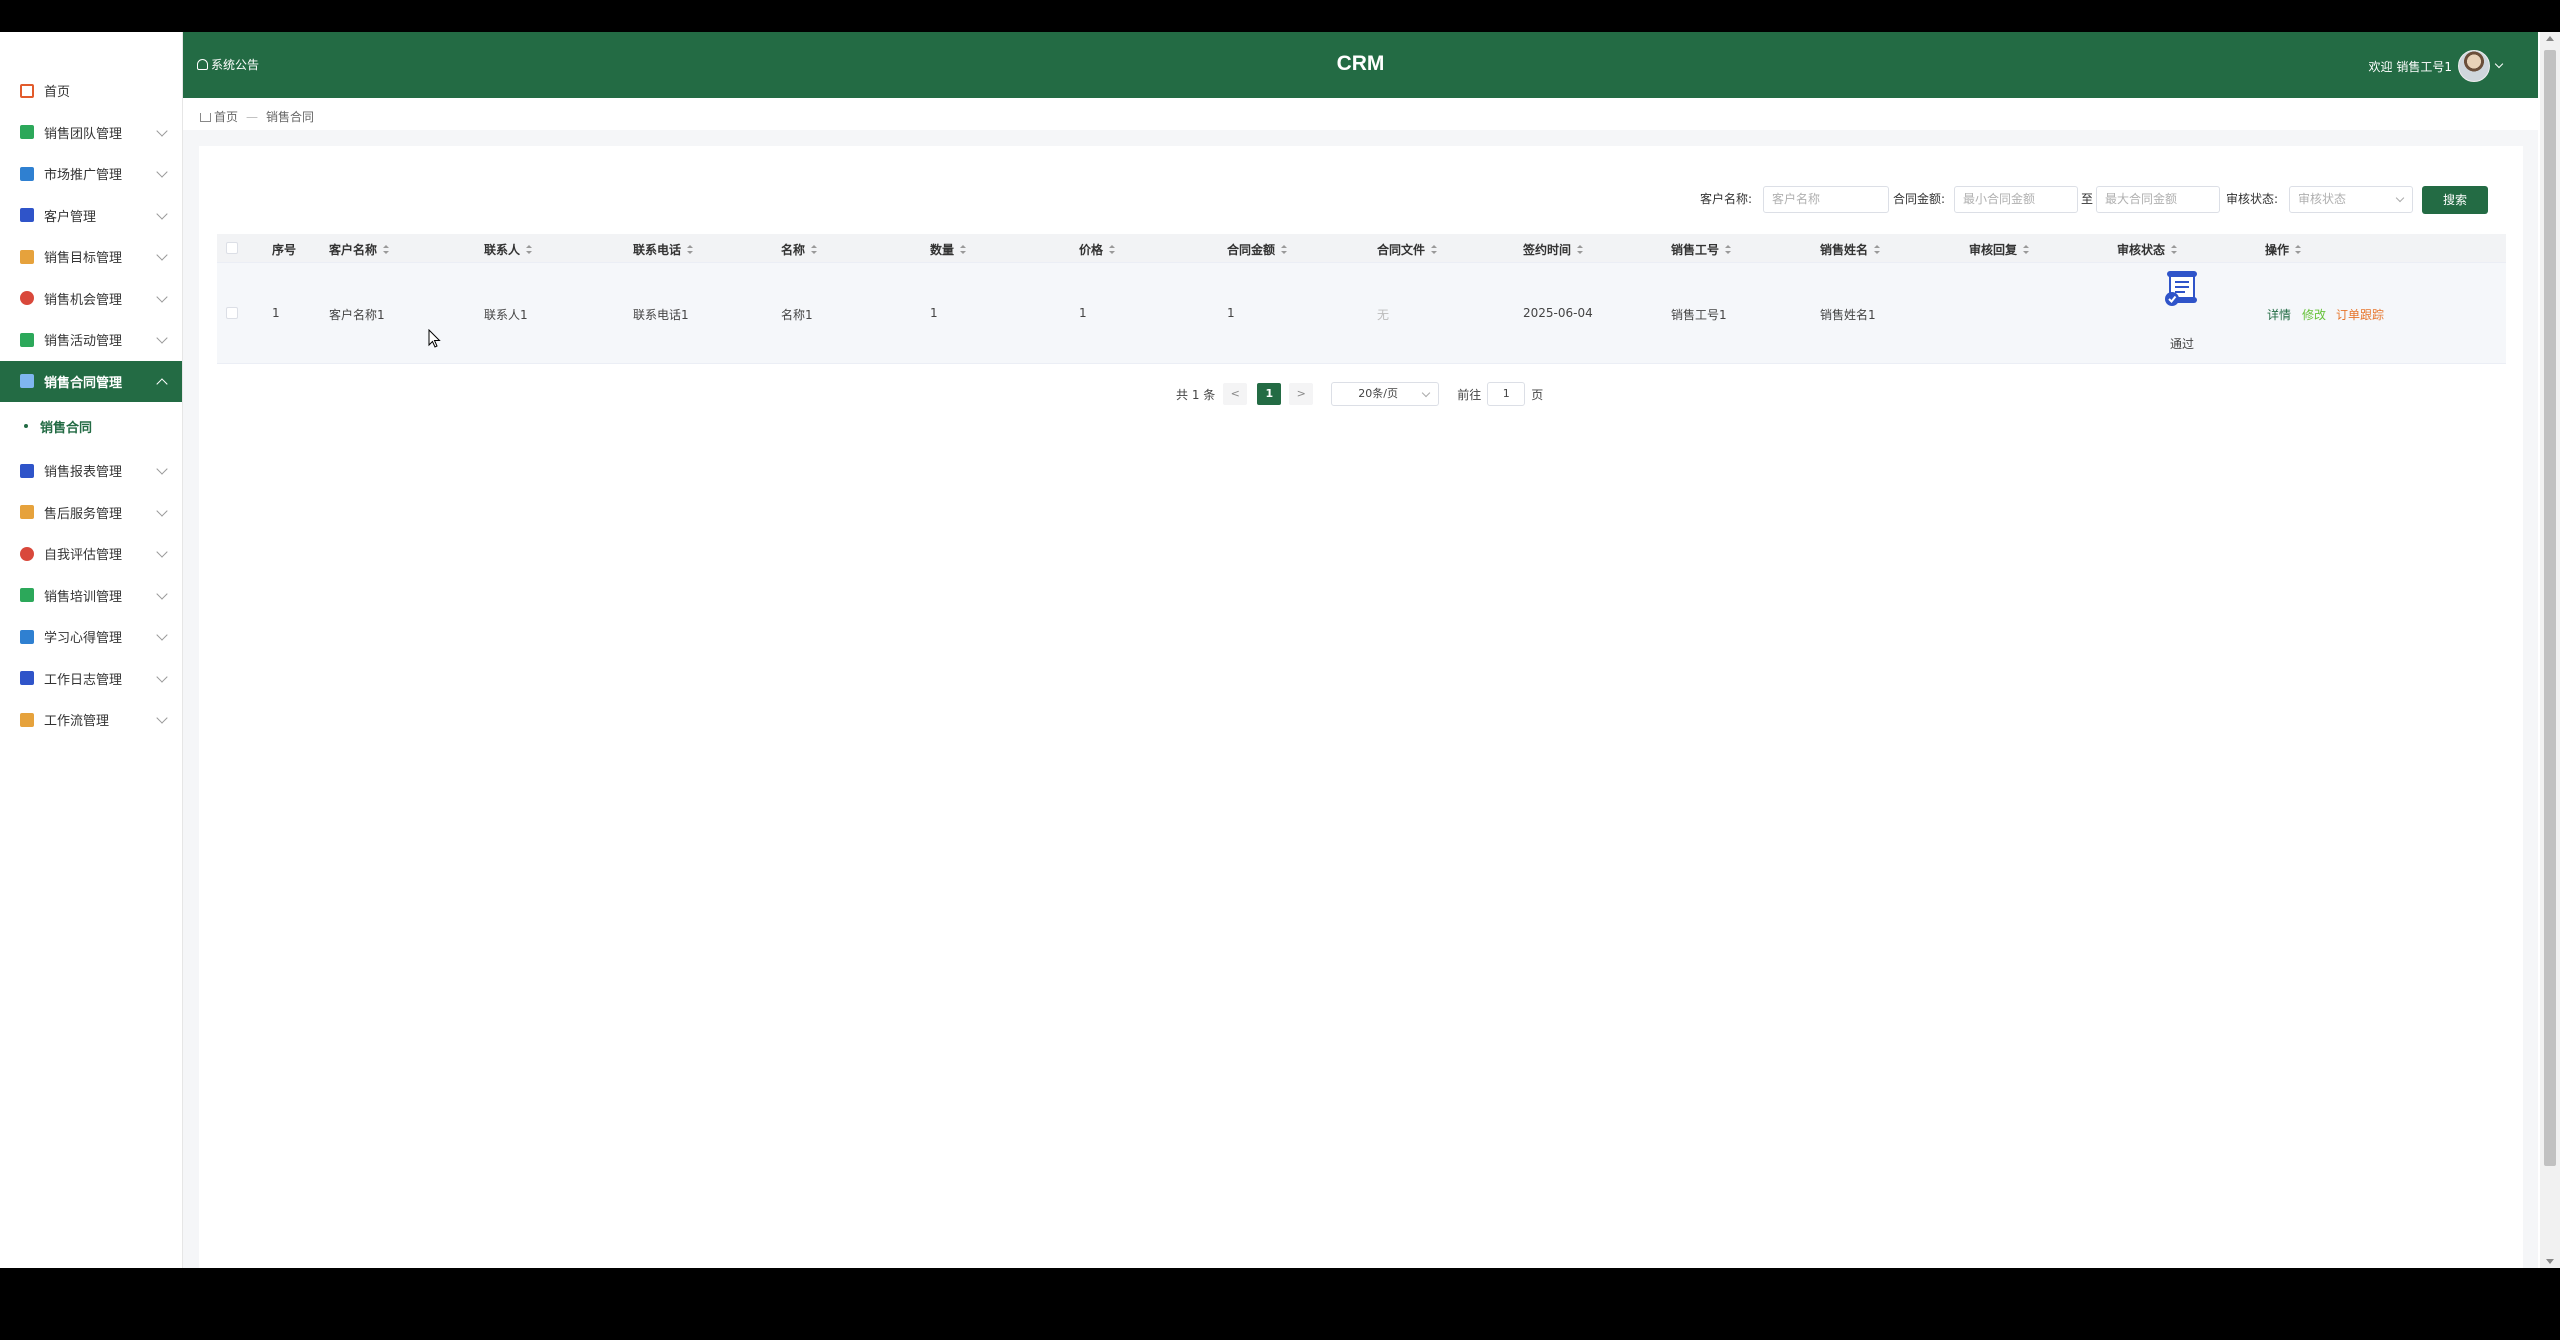 Image resolution: width=2560 pixels, height=1340 pixels. I want to click on max-amount-input: 最大合同金额, so click(2158, 199).